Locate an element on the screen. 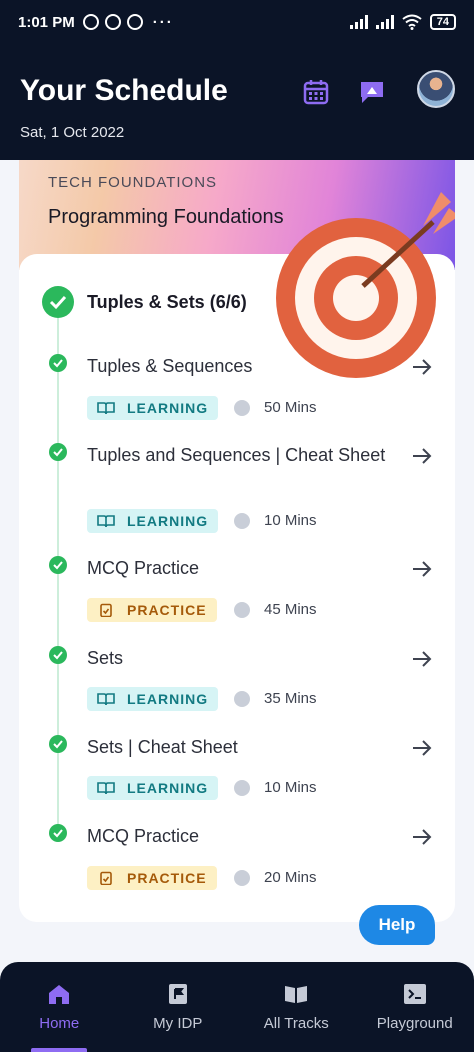  nav-item-all-tracks: All Tracks is located at coordinates (296, 1007).